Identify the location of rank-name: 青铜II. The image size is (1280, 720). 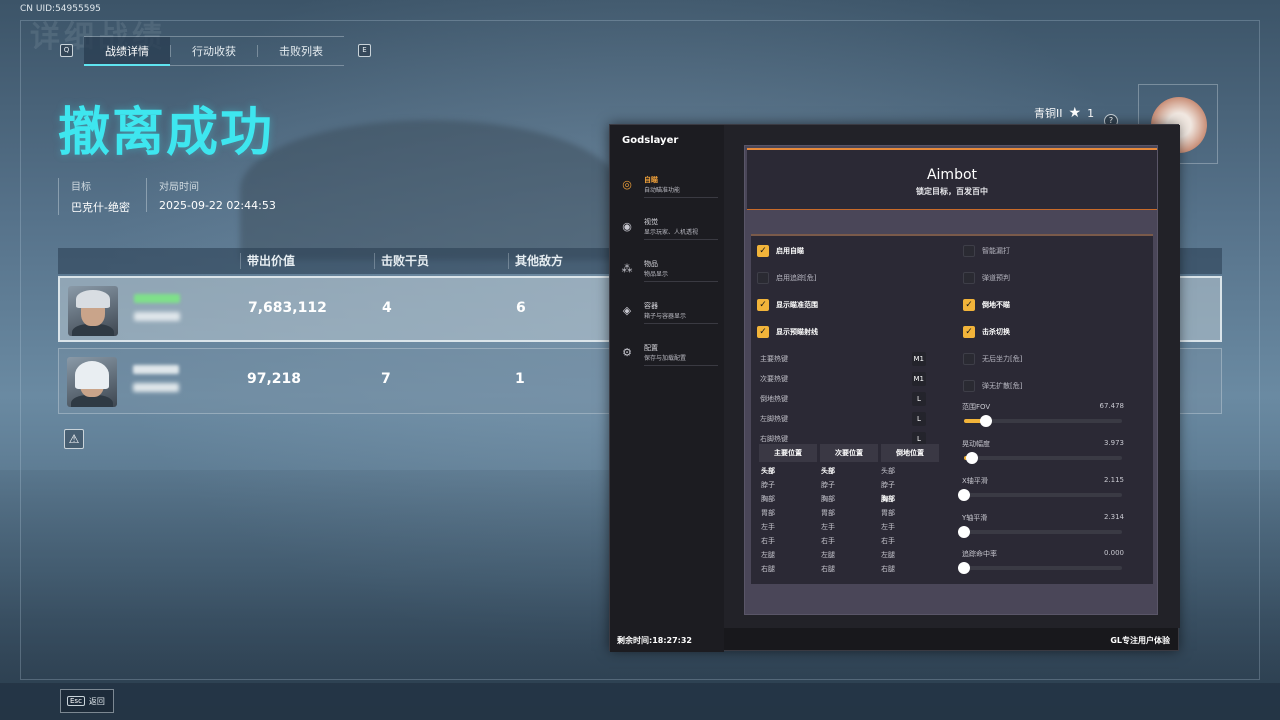
(1048, 113).